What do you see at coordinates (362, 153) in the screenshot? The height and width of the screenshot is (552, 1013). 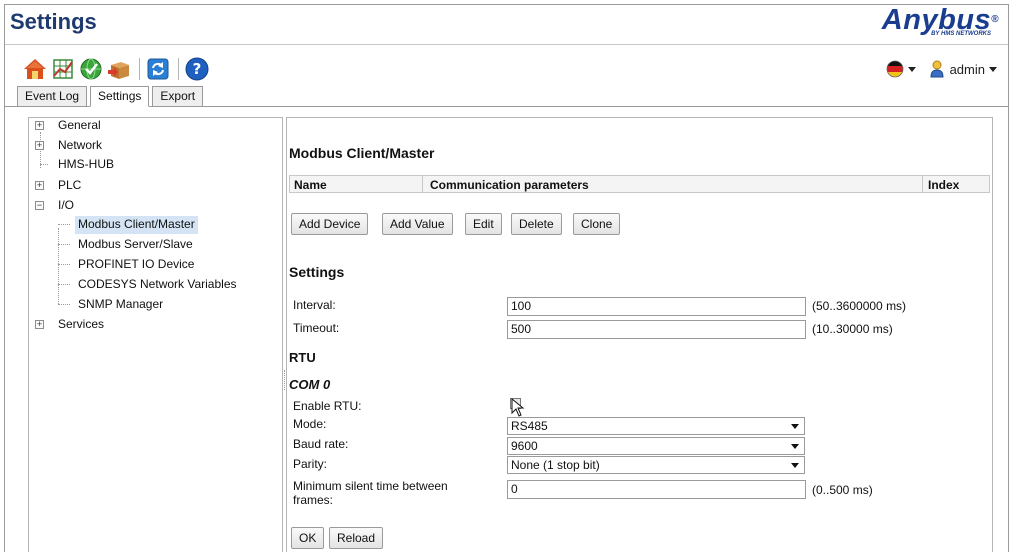 I see `section-heading-modbus: Modbus Client/Master` at bounding box center [362, 153].